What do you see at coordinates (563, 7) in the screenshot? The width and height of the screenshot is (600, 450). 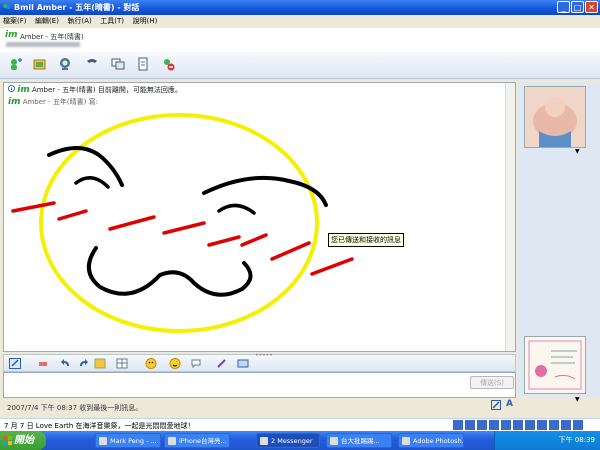 I see `minimize-button: _` at bounding box center [563, 7].